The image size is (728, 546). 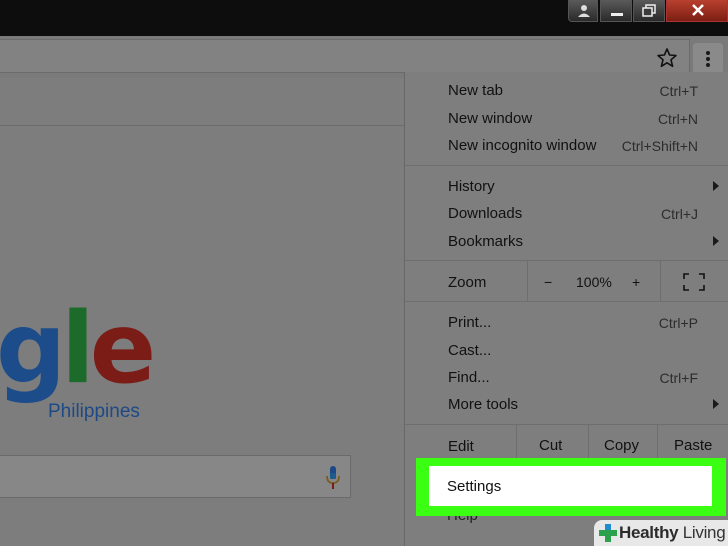 I want to click on paste-button: Paste, so click(x=693, y=445).